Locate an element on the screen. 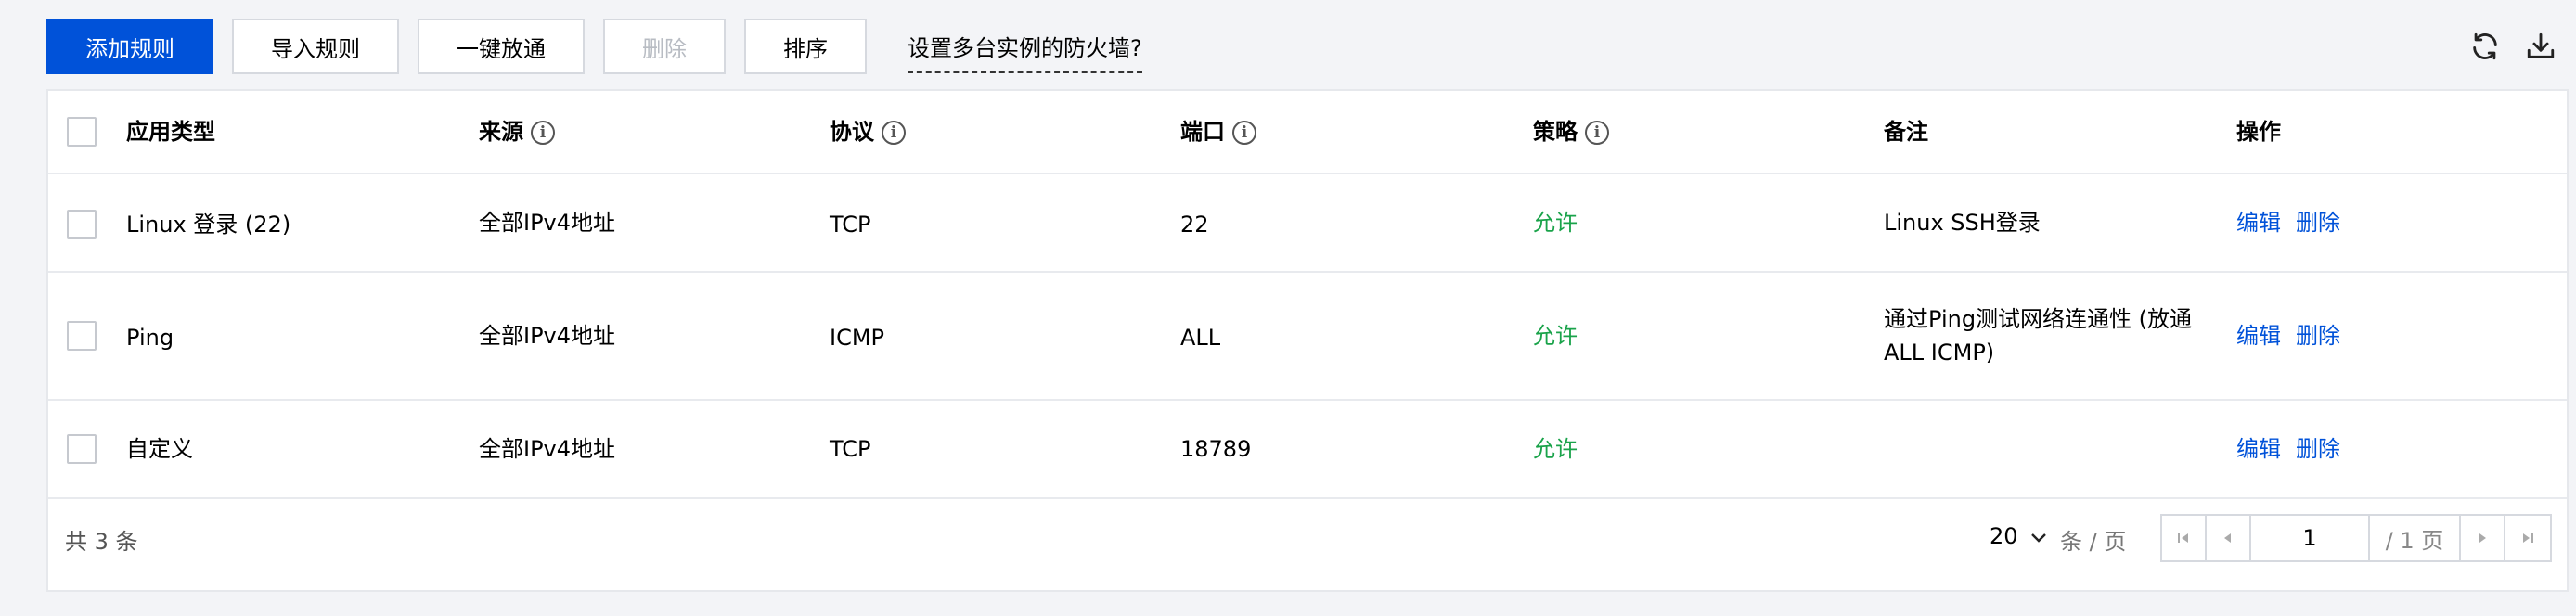 This screenshot has width=2576, height=616. pagination: 1 / 1 页 is located at coordinates (2356, 538).